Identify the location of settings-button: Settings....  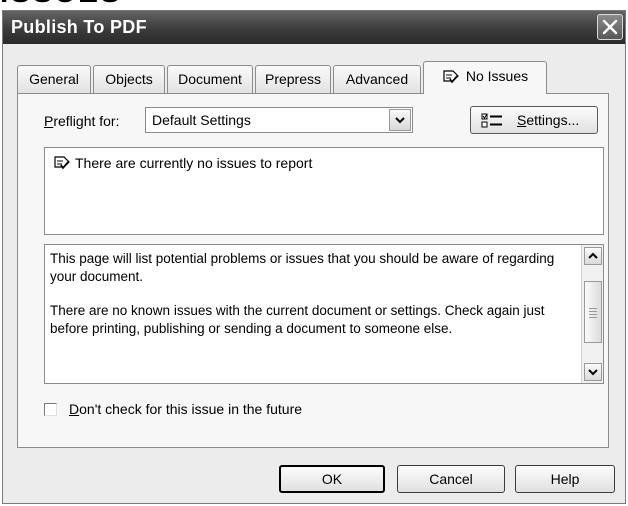
(534, 120).